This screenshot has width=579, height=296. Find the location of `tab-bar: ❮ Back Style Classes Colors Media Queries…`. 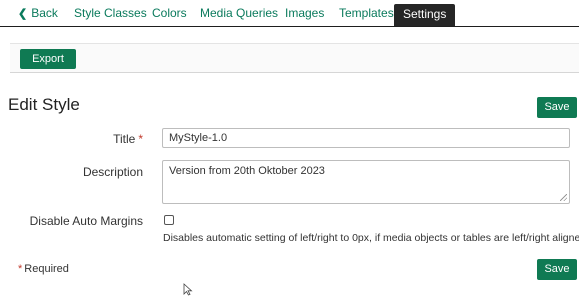

tab-bar: ❮ Back Style Classes Colors Media Queries… is located at coordinates (289, 13).